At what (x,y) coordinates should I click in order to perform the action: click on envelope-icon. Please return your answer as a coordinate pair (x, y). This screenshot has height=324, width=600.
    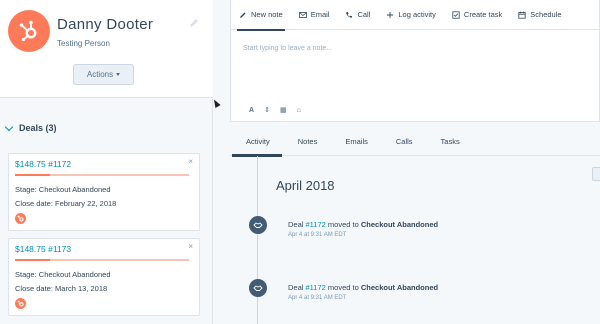
    Looking at the image, I should click on (302, 14).